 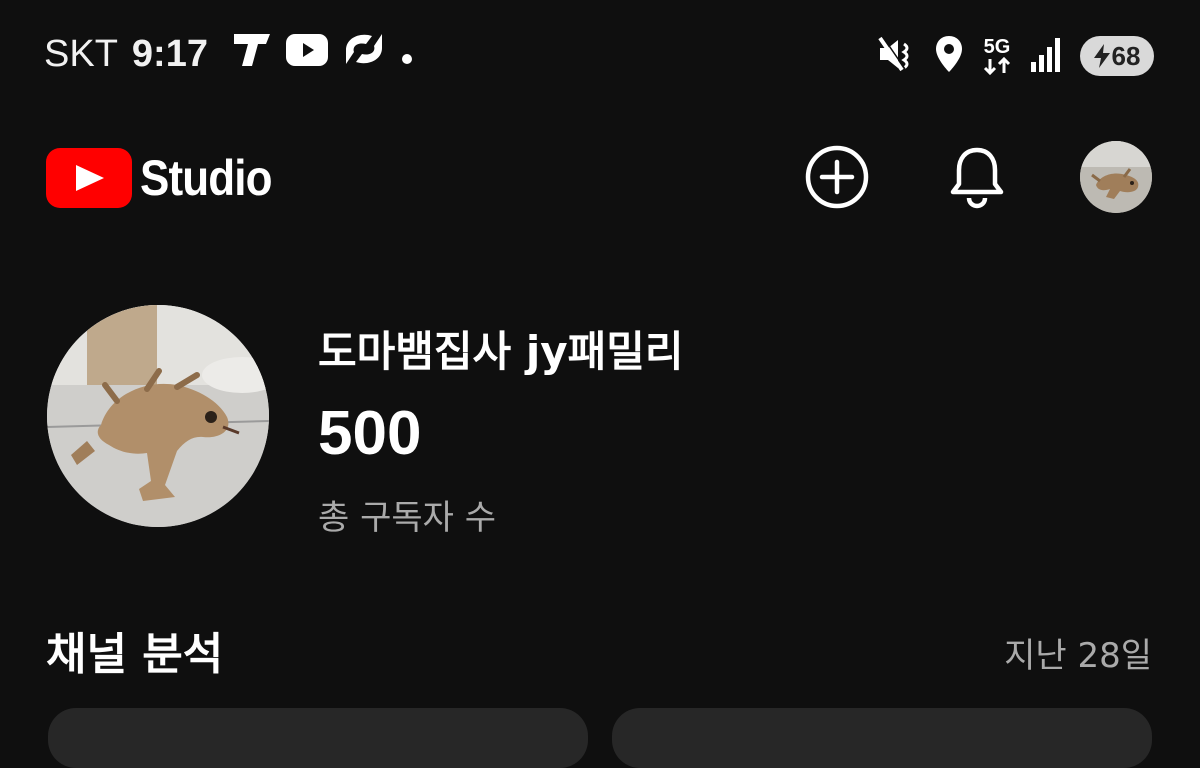 I want to click on youtube-studio-logo: Studio, so click(x=168, y=178).